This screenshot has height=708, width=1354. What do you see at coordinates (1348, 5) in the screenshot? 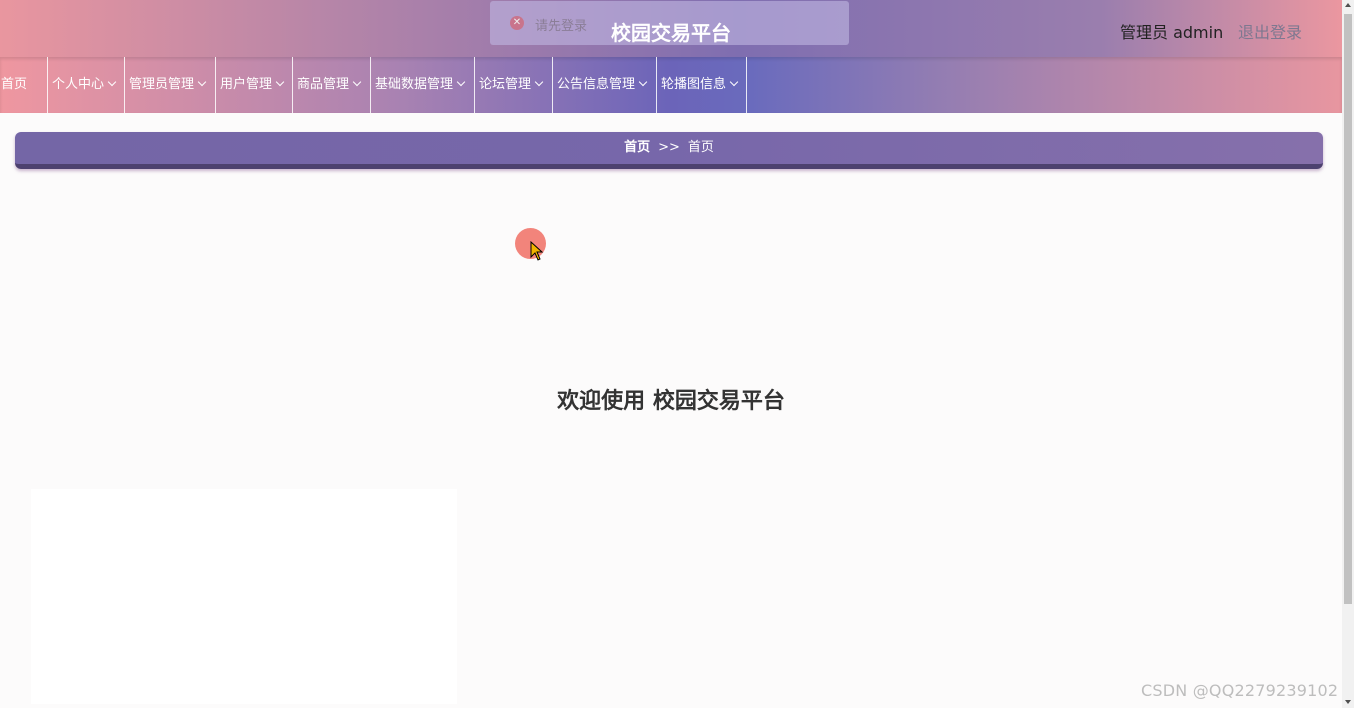
I see `scroll-up-arrow-icon` at bounding box center [1348, 5].